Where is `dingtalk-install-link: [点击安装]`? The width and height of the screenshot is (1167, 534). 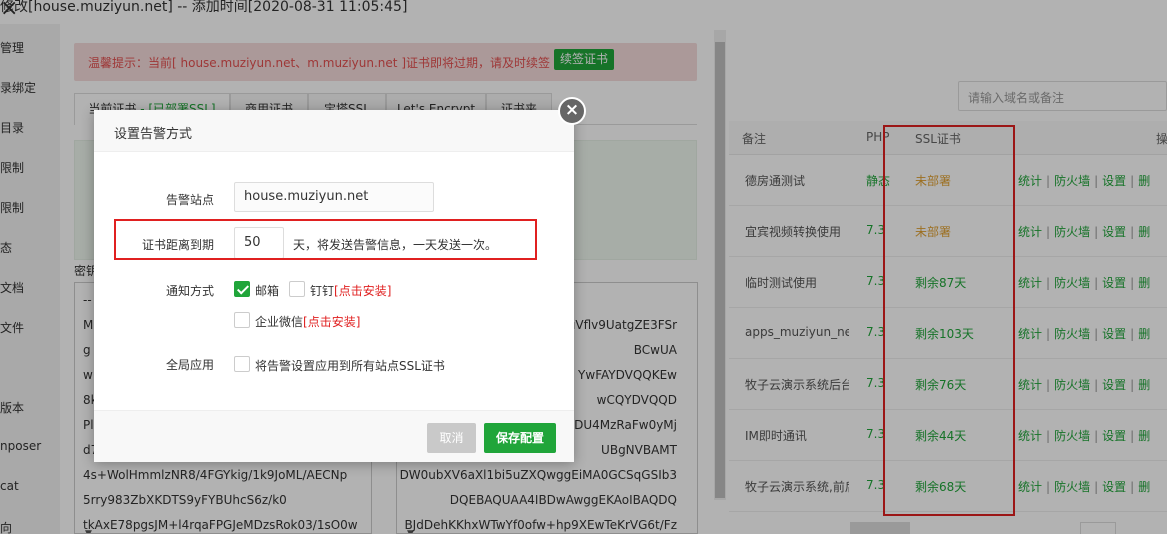 dingtalk-install-link: [点击安装] is located at coordinates (362, 291).